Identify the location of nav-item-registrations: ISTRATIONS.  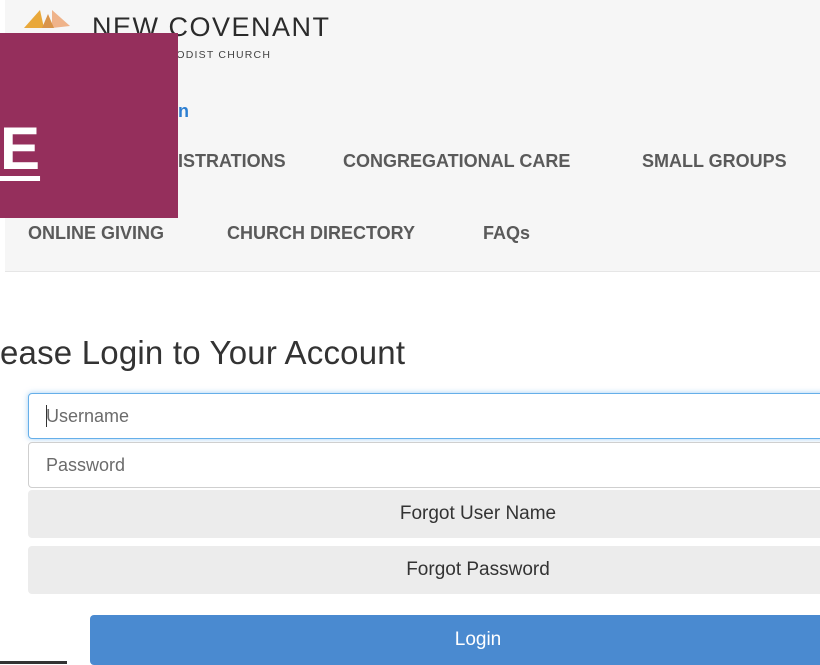
(232, 161).